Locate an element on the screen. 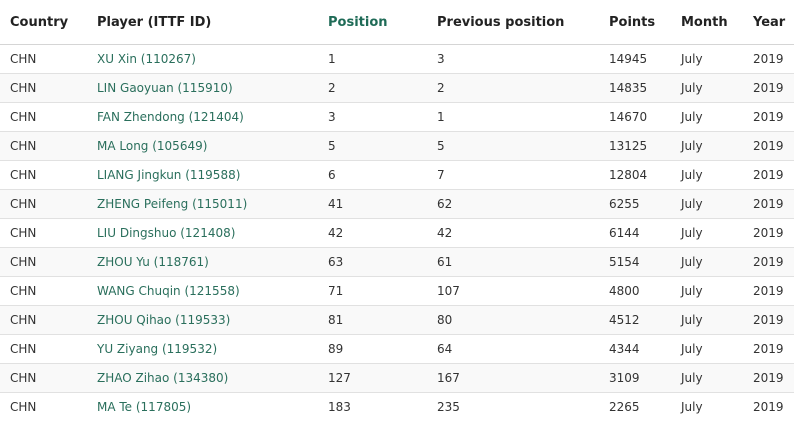 The image size is (794, 421). position-cell: 1 is located at coordinates (372, 59).